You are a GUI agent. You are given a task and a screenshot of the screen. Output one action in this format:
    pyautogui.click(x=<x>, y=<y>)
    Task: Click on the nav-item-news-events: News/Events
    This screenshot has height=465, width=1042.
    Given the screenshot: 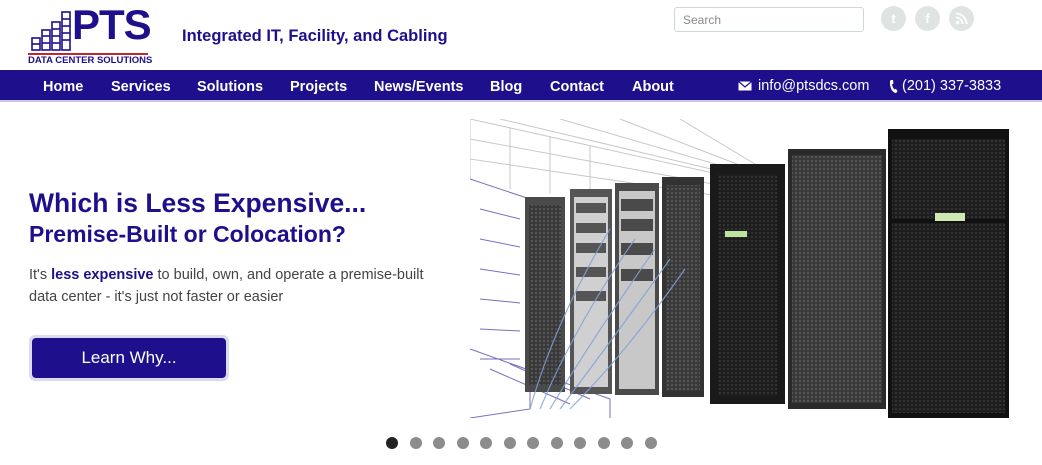 What is the action you would take?
    pyautogui.click(x=418, y=86)
    